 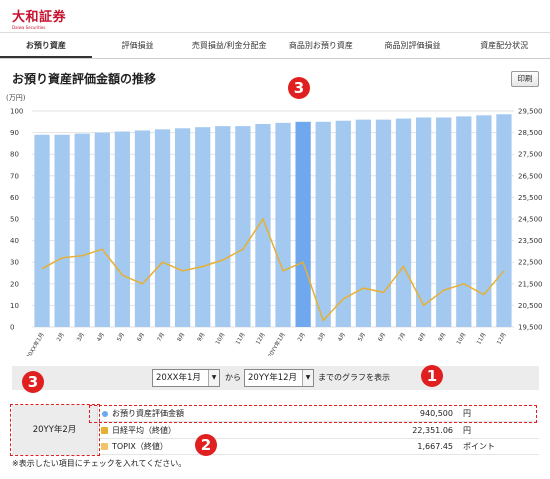 I want to click on summary-row-nikkei: 日経平均（終値） 22,351.06 円, so click(x=318, y=431).